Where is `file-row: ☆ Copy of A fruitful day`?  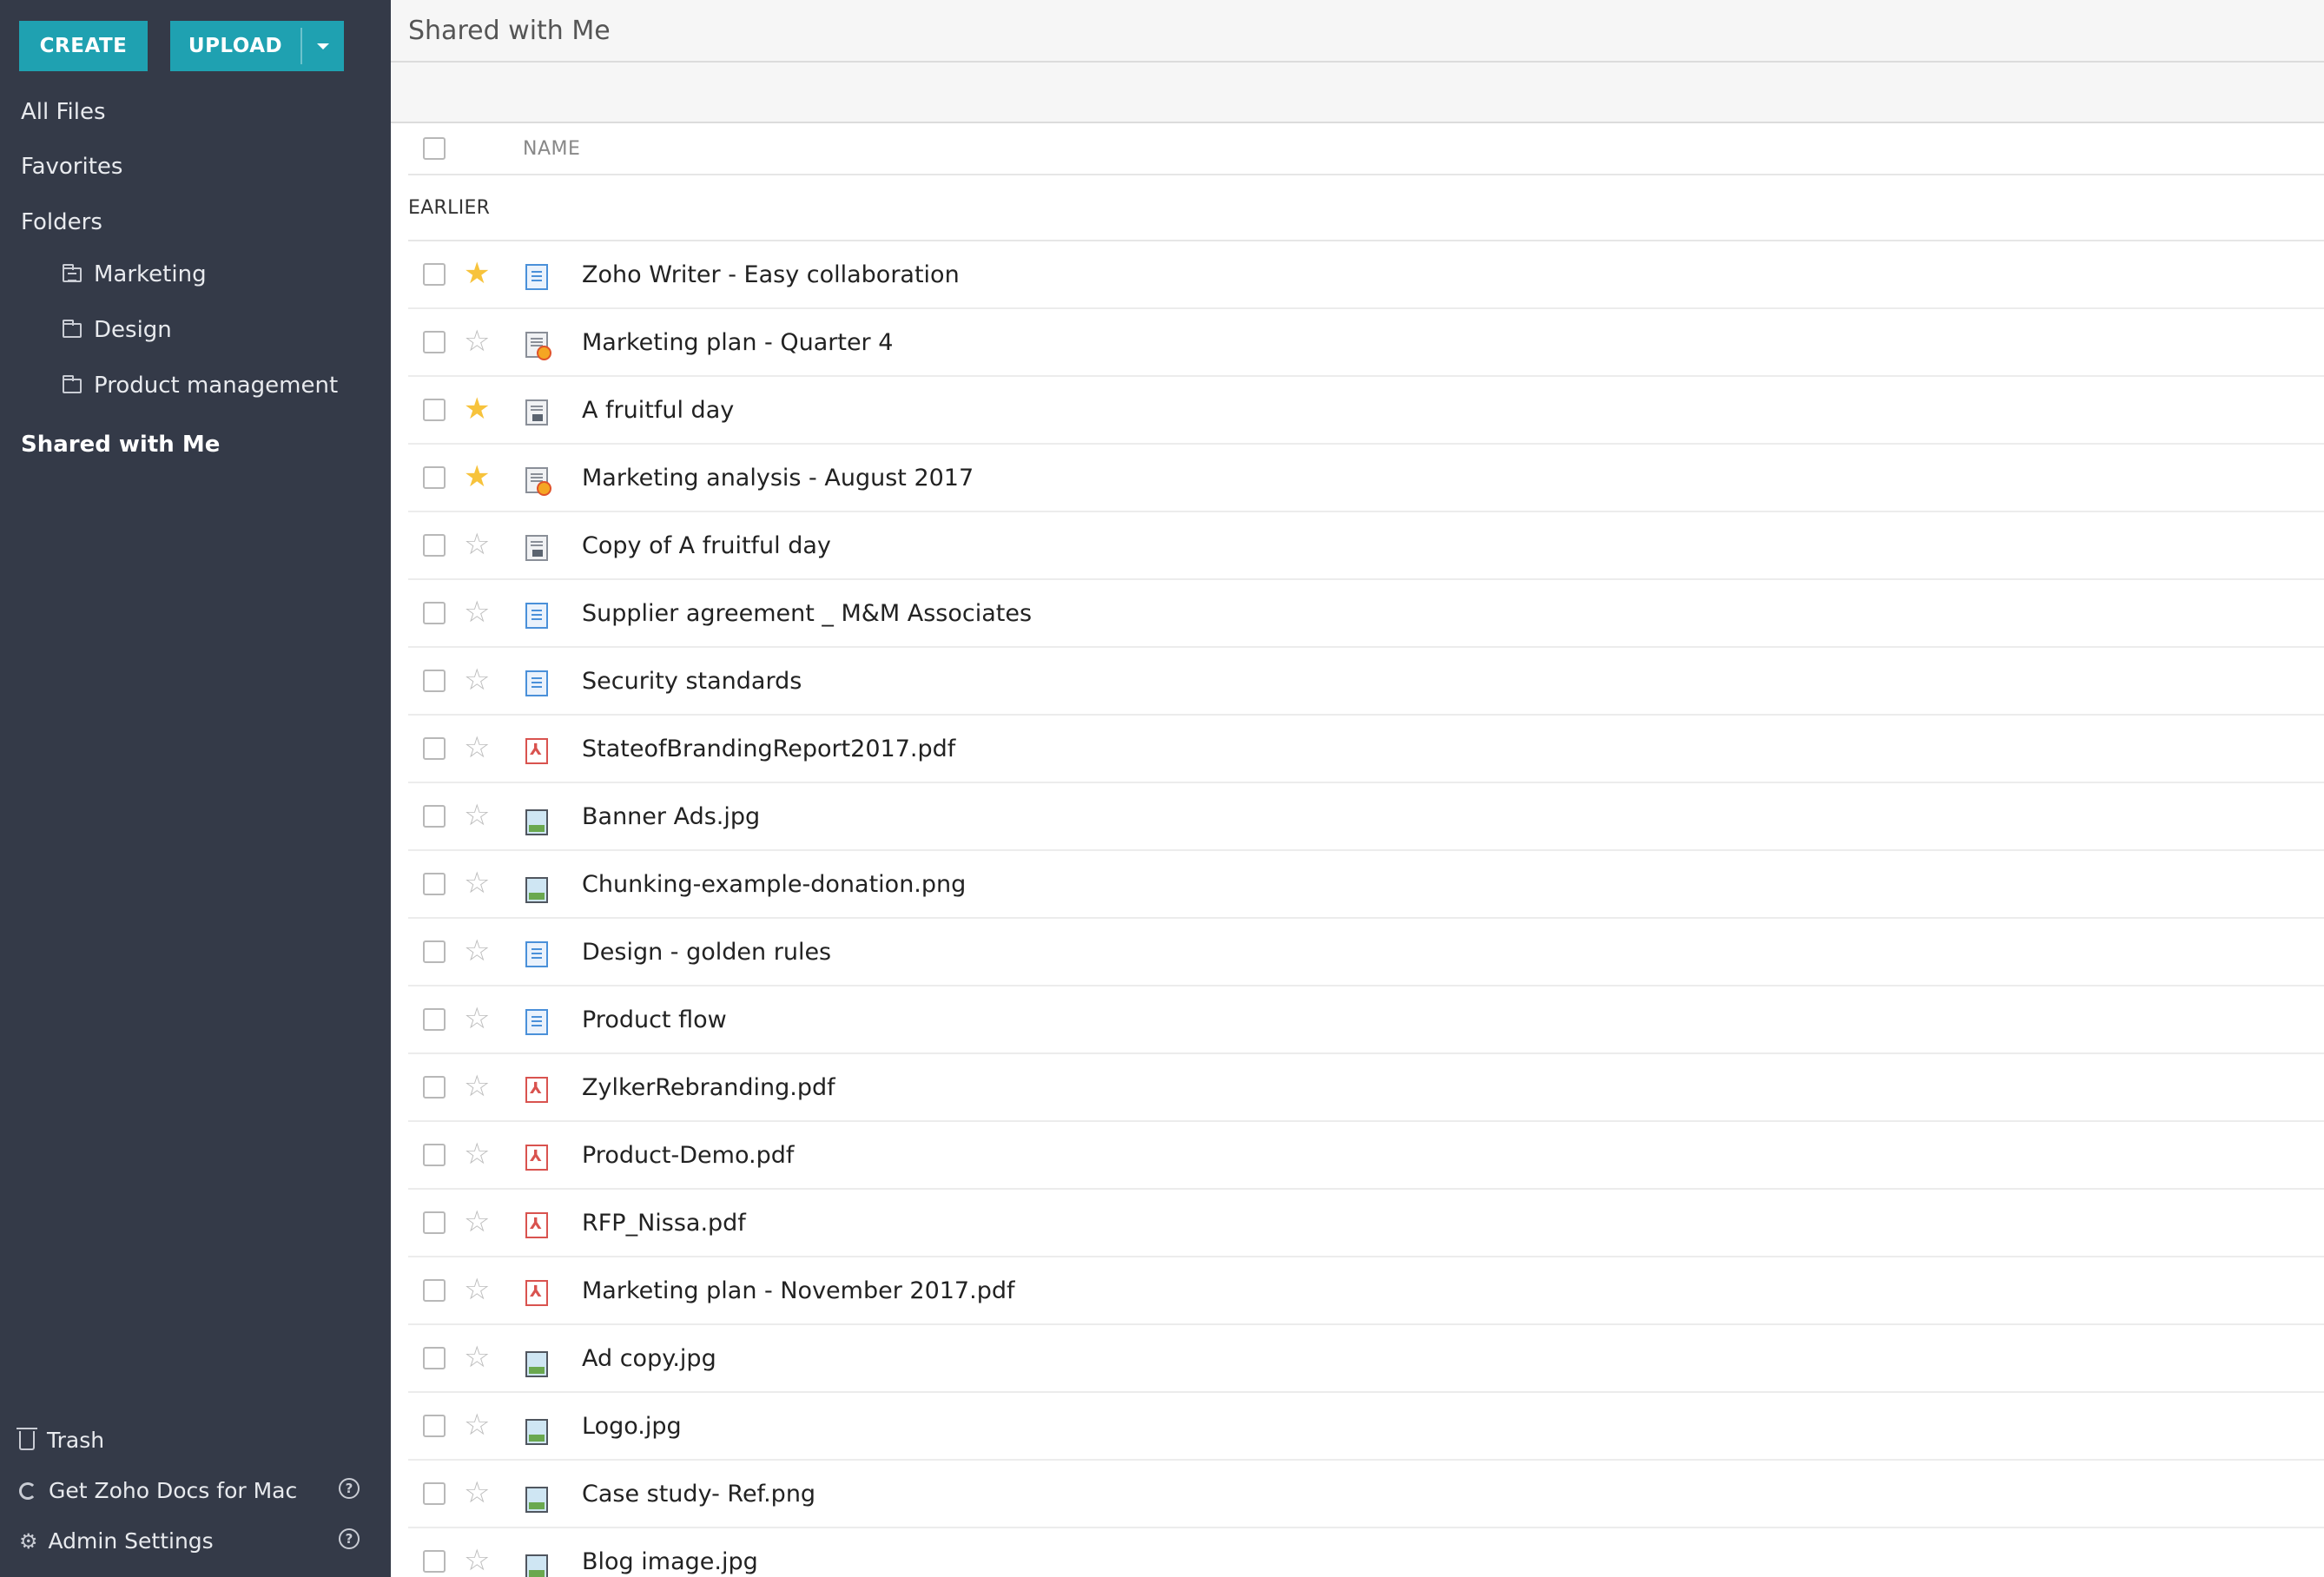
file-row: ☆ Copy of A fruitful day is located at coordinates (1366, 546).